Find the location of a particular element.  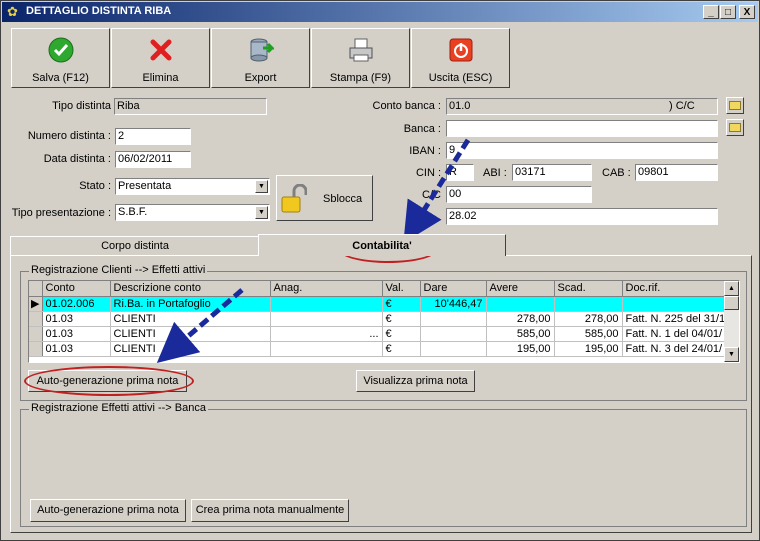

tab-contabilita: Contabilita' is located at coordinates (382, 245).